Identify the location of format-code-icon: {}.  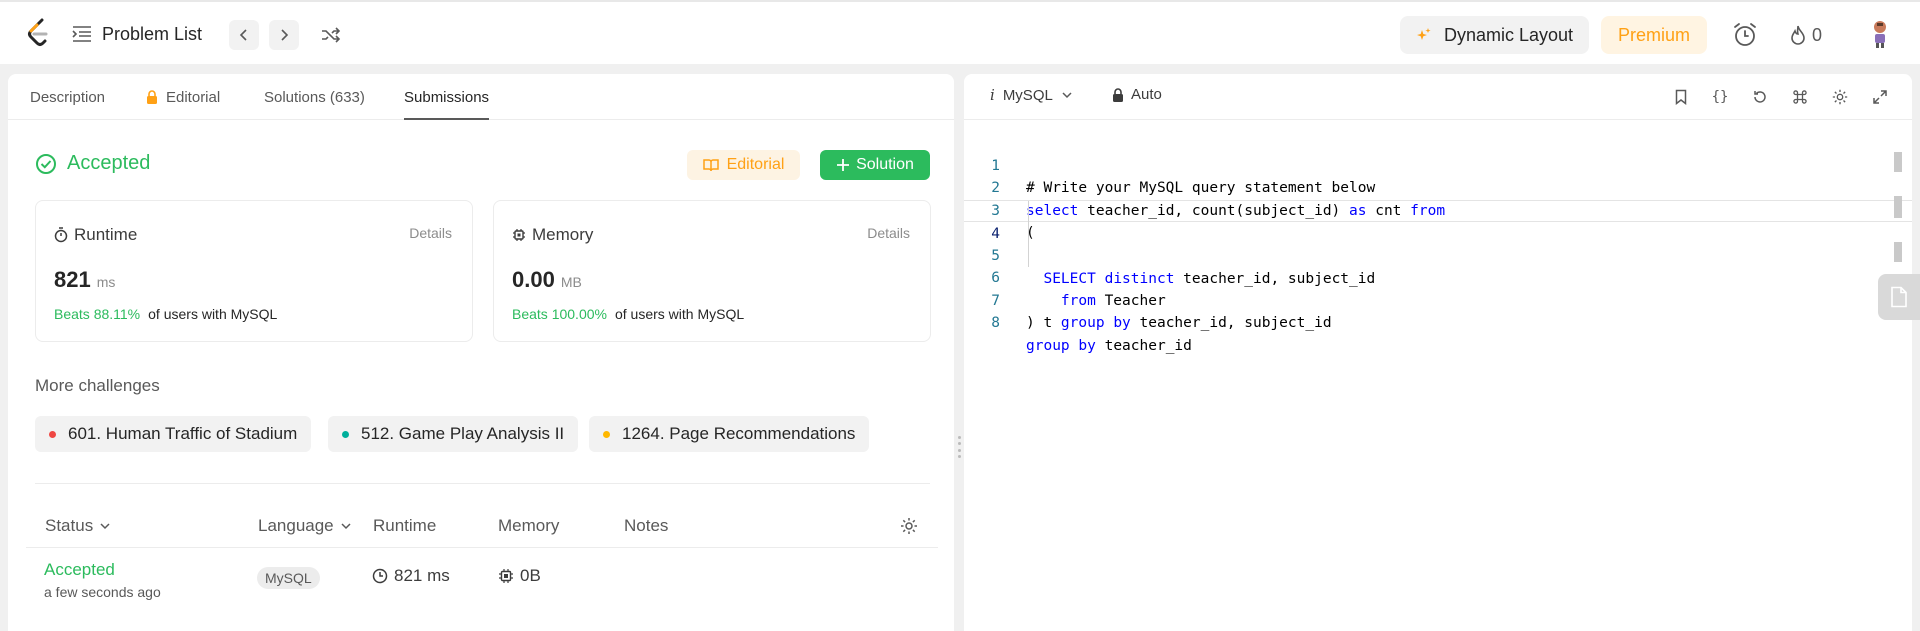
(1720, 97).